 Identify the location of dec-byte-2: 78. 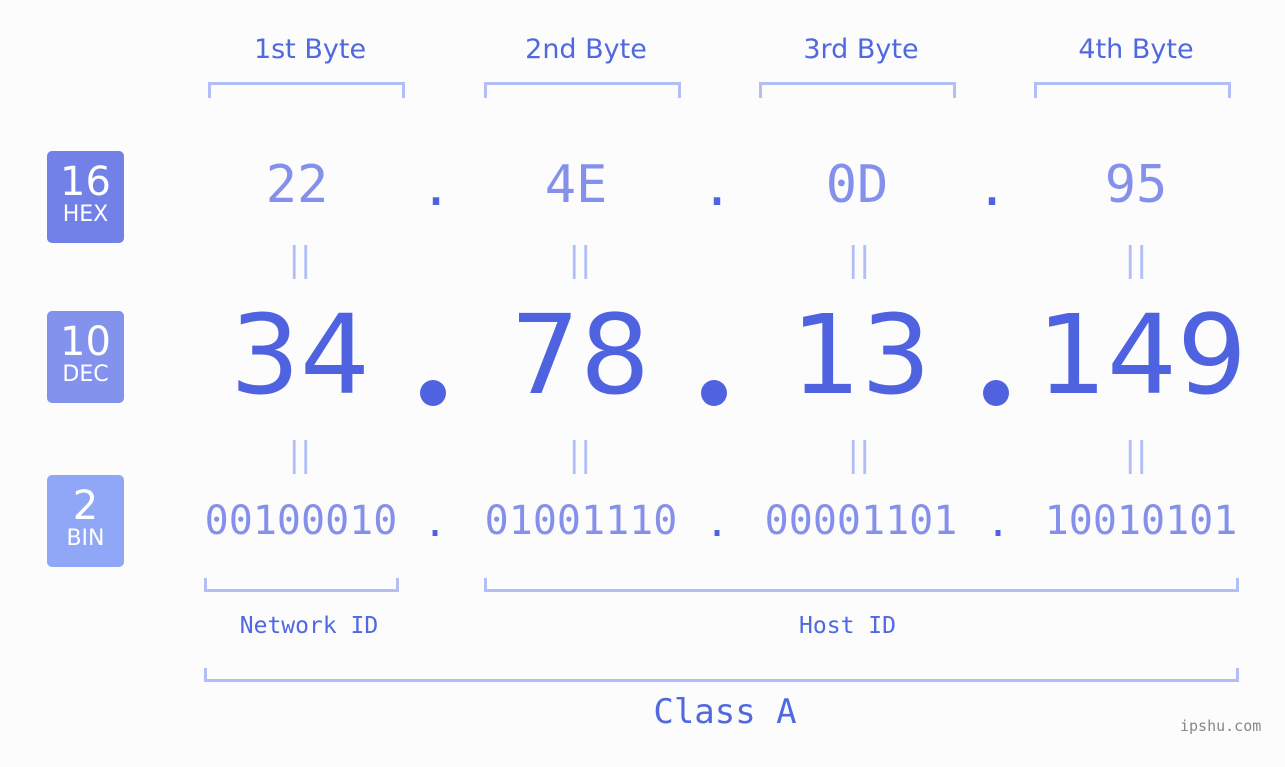
(580, 355).